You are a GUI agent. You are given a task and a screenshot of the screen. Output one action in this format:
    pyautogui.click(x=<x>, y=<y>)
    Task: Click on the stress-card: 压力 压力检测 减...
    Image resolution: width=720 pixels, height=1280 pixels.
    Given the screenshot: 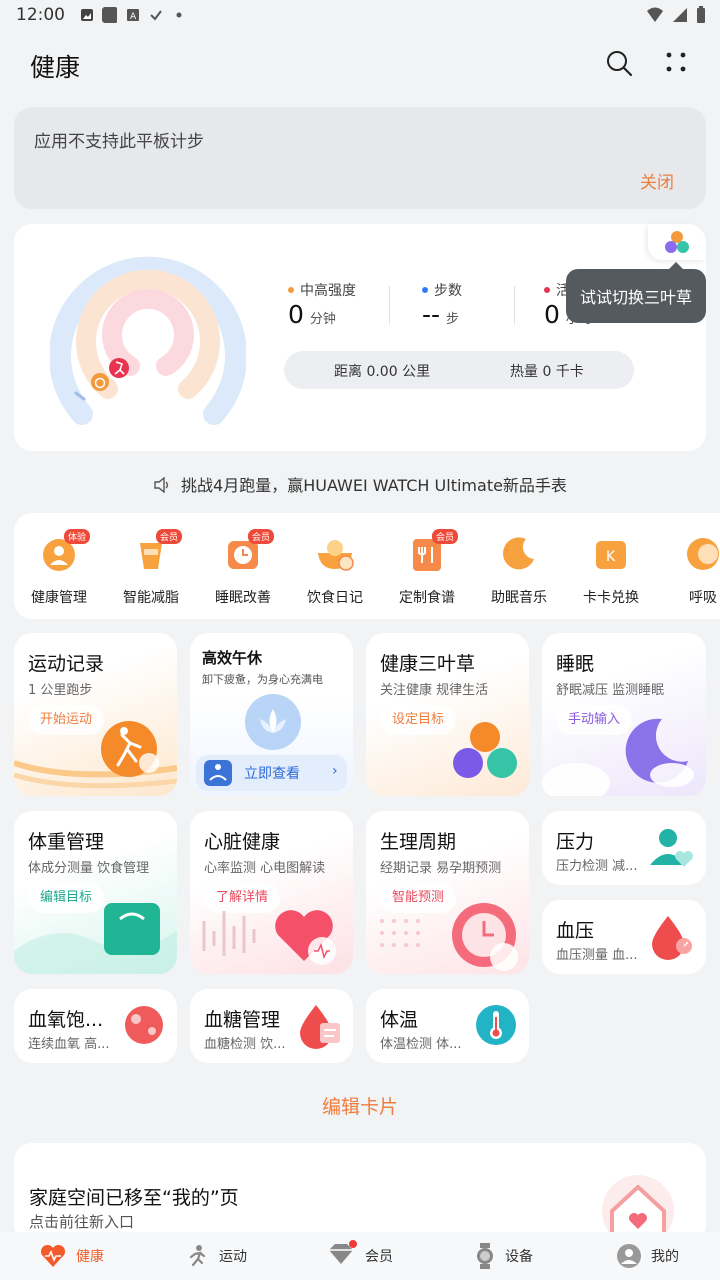 What is the action you would take?
    pyautogui.click(x=624, y=848)
    